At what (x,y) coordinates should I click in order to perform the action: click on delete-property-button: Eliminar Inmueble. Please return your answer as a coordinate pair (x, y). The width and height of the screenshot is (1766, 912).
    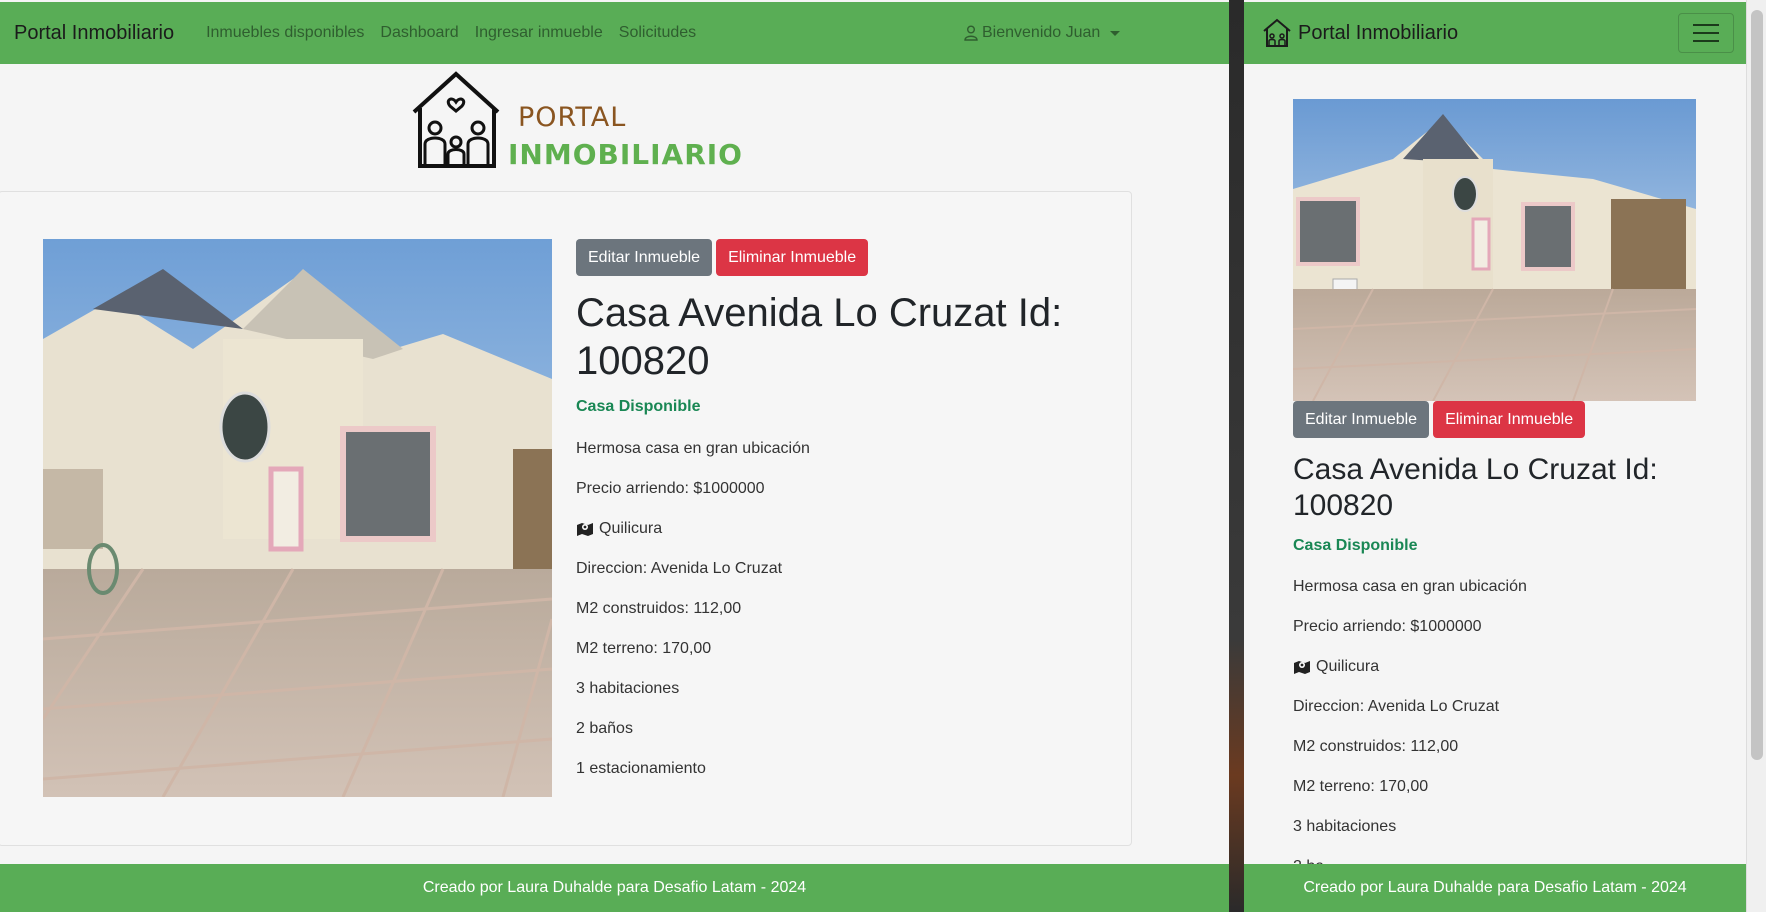
    Looking at the image, I should click on (792, 257).